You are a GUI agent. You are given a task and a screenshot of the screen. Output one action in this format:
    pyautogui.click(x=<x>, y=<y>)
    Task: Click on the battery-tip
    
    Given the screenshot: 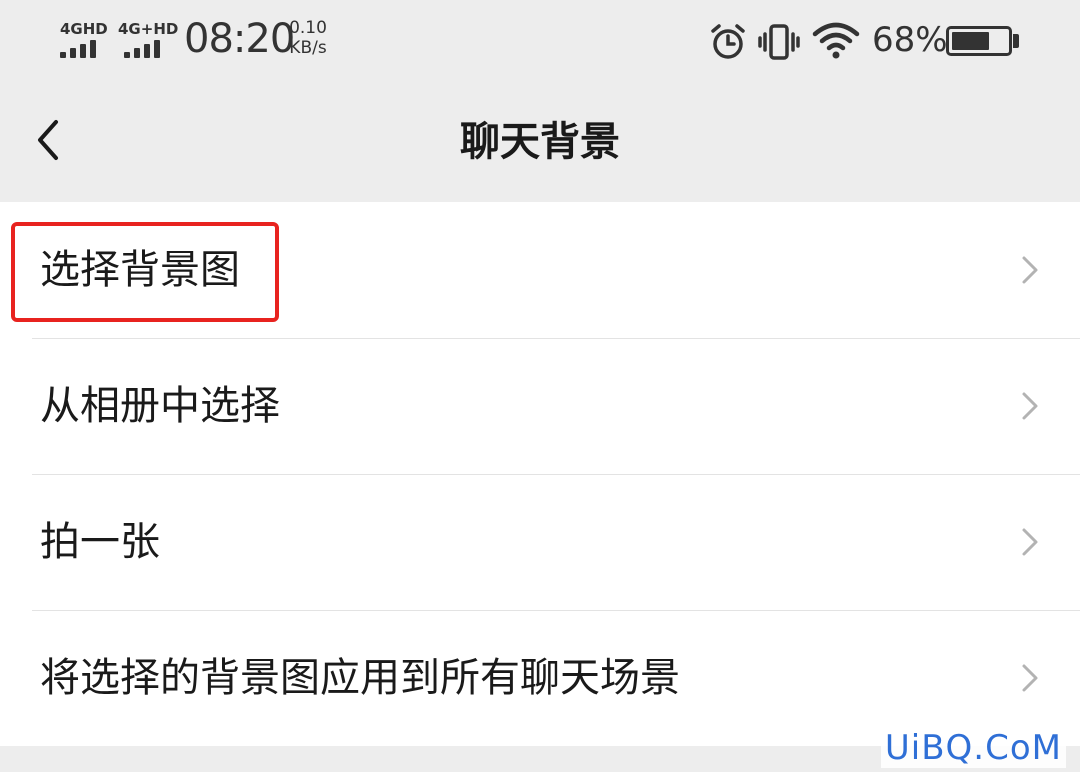 What is the action you would take?
    pyautogui.click(x=1016, y=41)
    